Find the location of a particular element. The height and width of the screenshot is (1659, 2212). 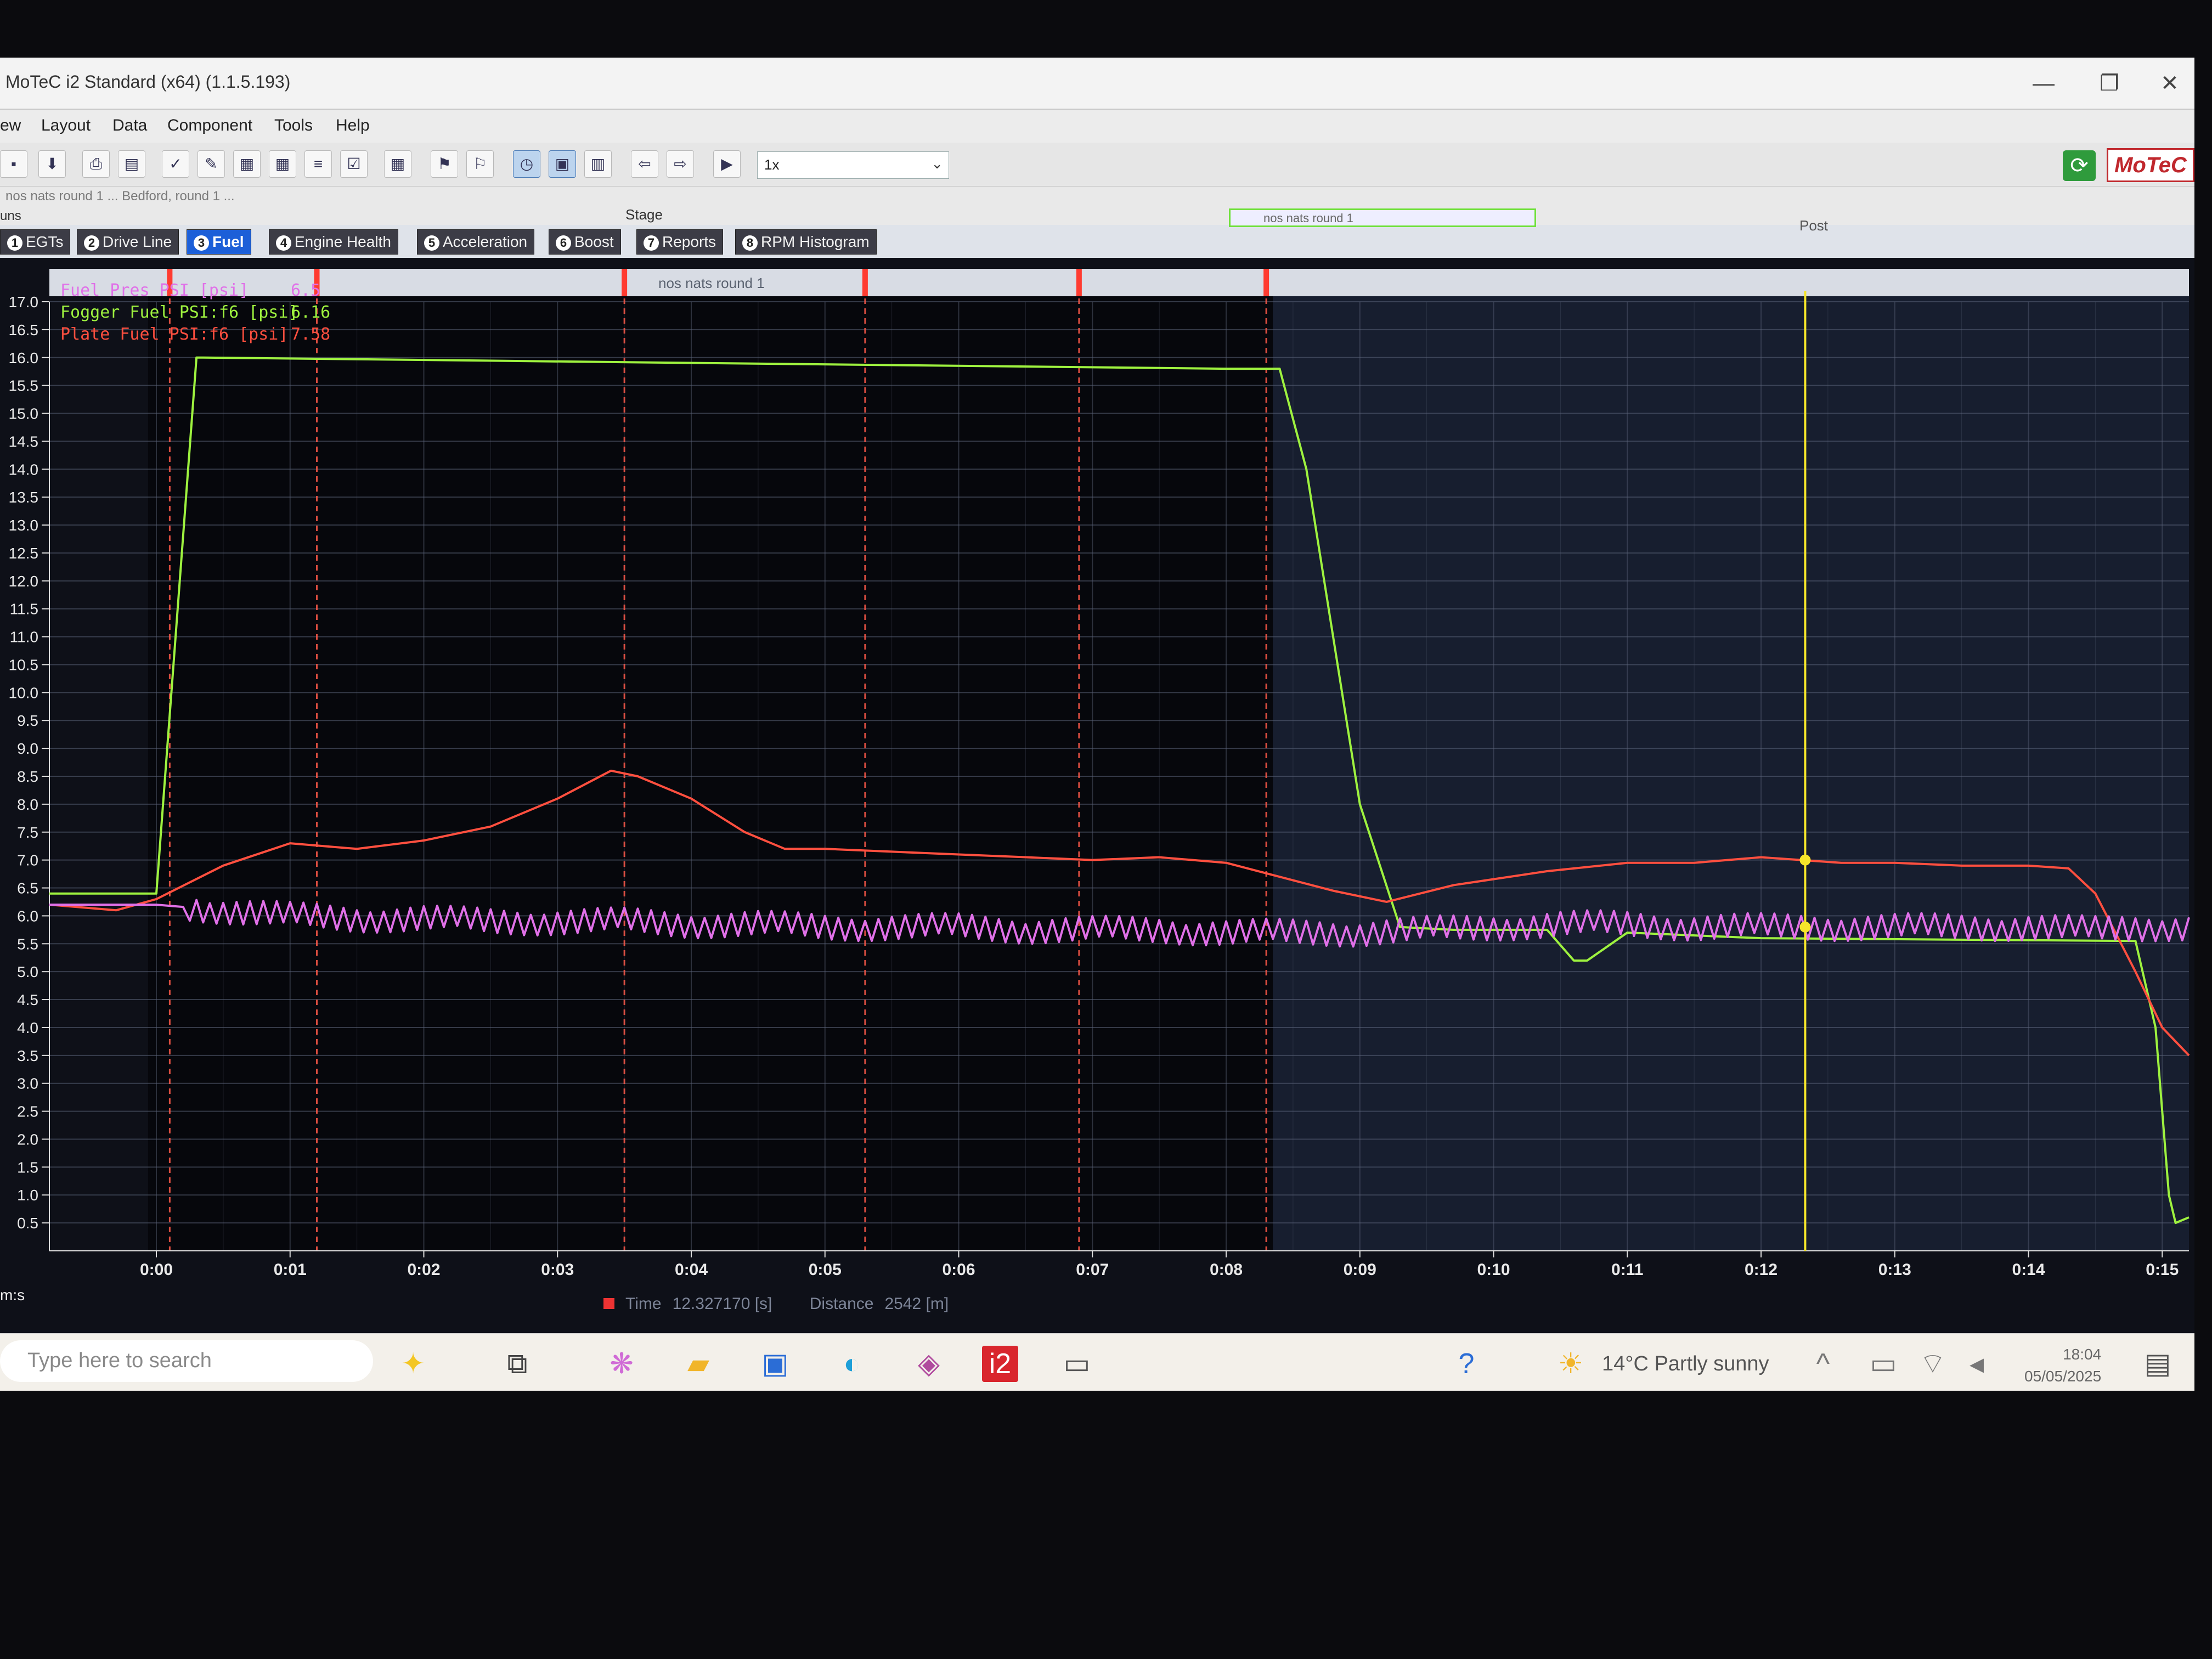

y-tick-label: 15.0 is located at coordinates (24, 413).